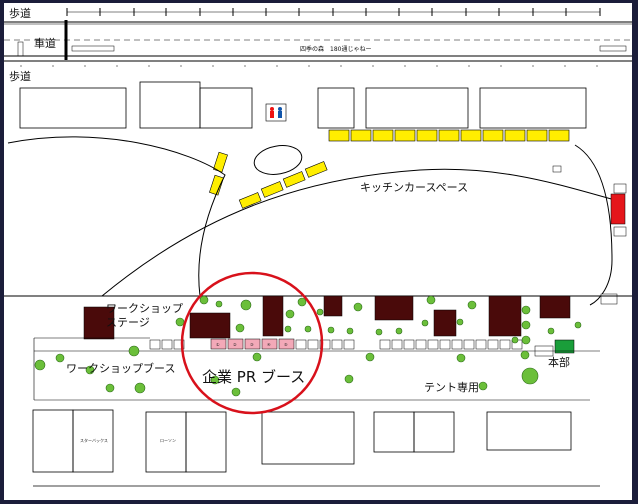  What do you see at coordinates (451, 387) in the screenshot?
I see `tent-only-label: テント専用` at bounding box center [451, 387].